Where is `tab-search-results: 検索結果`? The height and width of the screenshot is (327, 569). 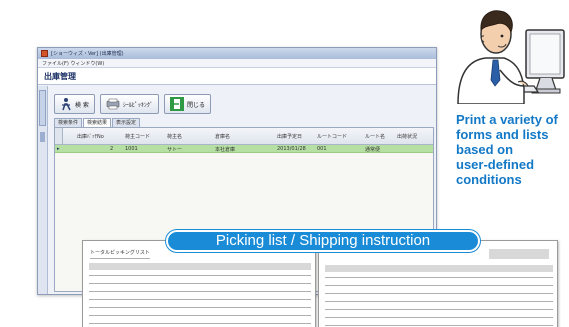
tab-search-results: 検索結果 is located at coordinates (97, 122).